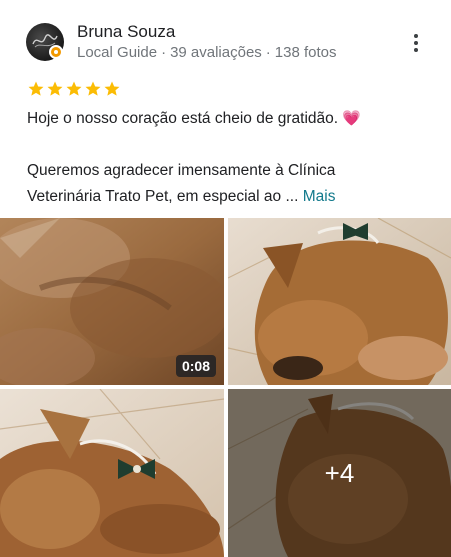 The width and height of the screenshot is (451, 557). I want to click on local-guide-badge-icon, so click(56, 52).